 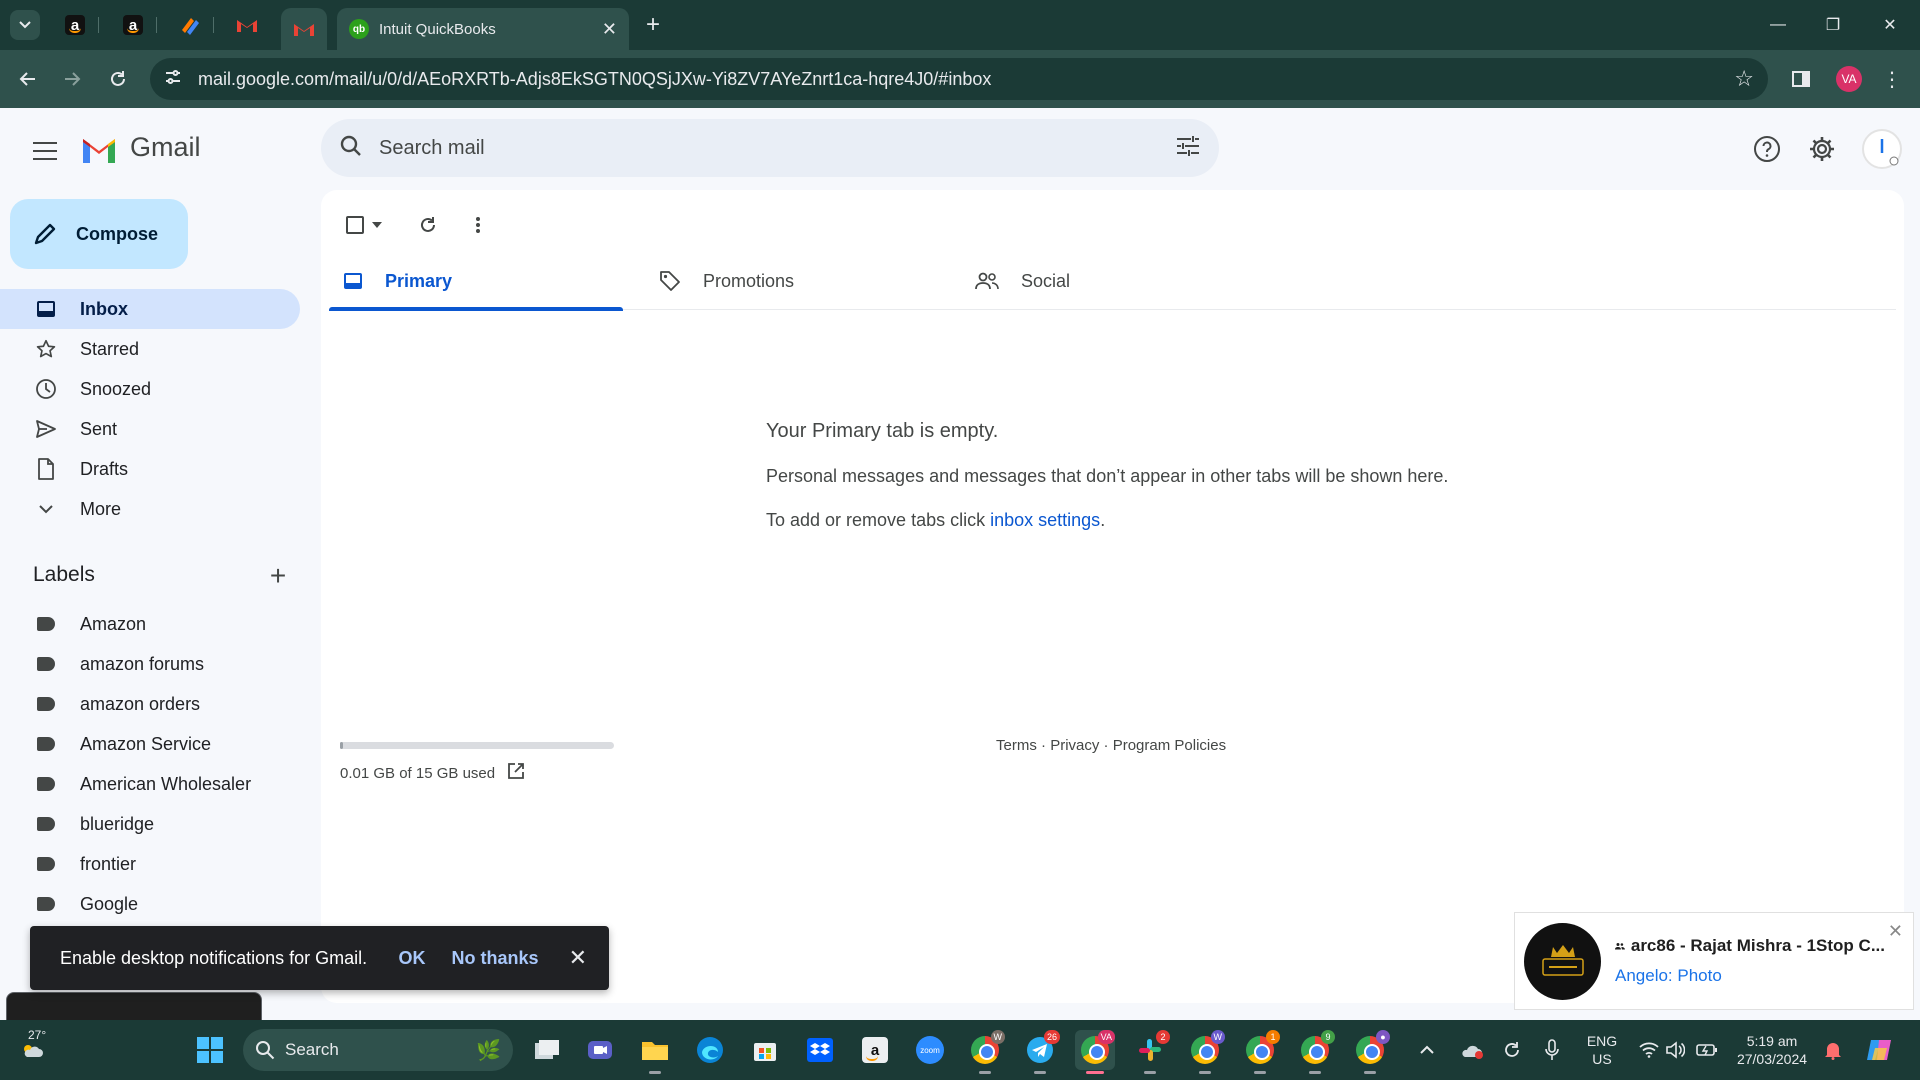 What do you see at coordinates (1108, 281) in the screenshot?
I see `tab-social: Social` at bounding box center [1108, 281].